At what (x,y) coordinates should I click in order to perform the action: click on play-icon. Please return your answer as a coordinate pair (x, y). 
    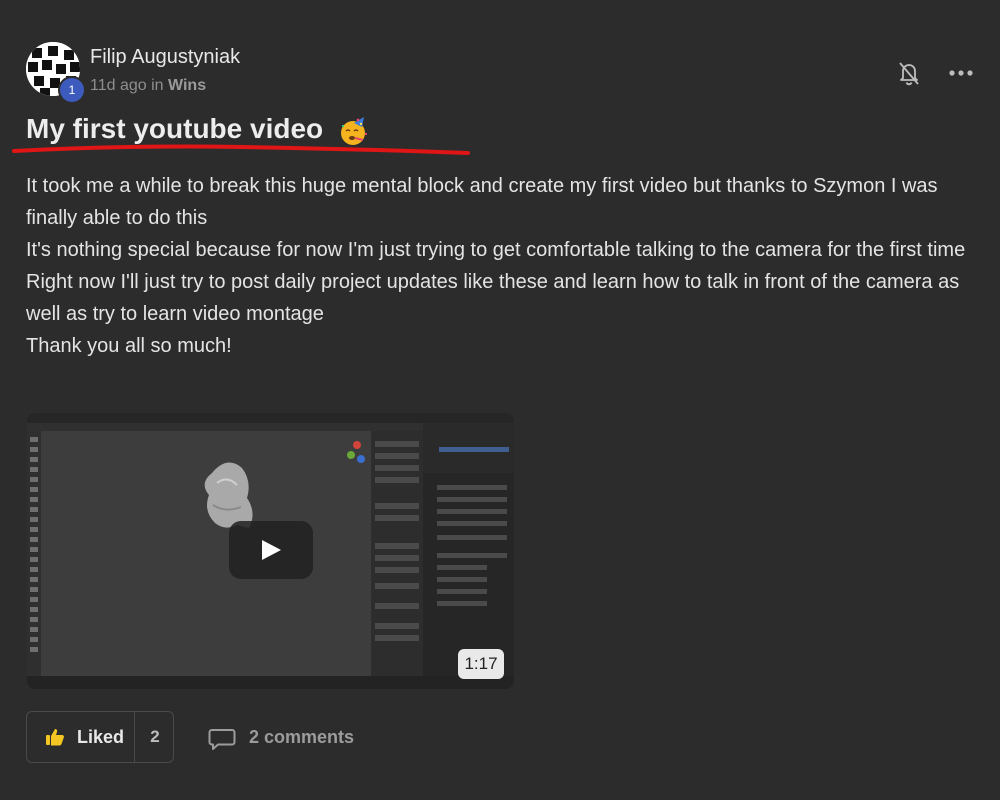
    Looking at the image, I should click on (271, 550).